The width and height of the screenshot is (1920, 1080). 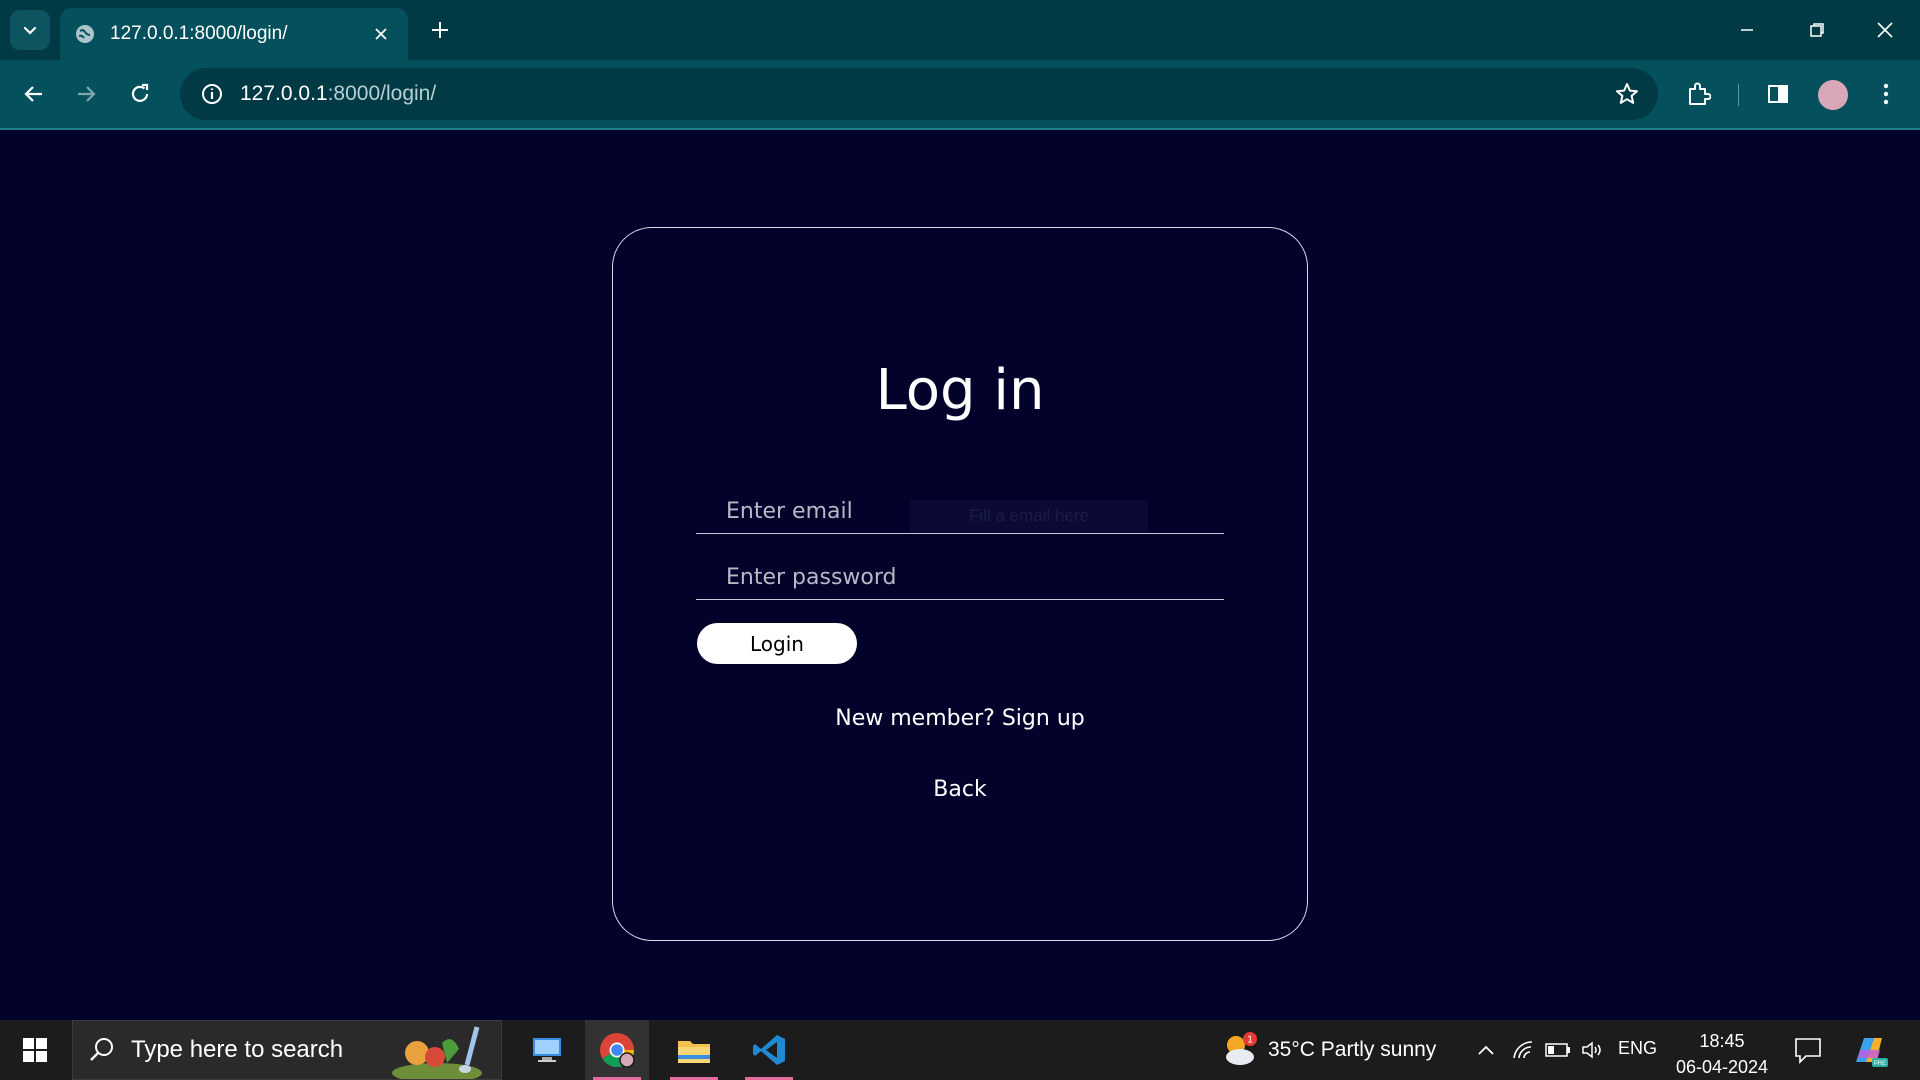 What do you see at coordinates (1627, 94) in the screenshot?
I see `star-icon` at bounding box center [1627, 94].